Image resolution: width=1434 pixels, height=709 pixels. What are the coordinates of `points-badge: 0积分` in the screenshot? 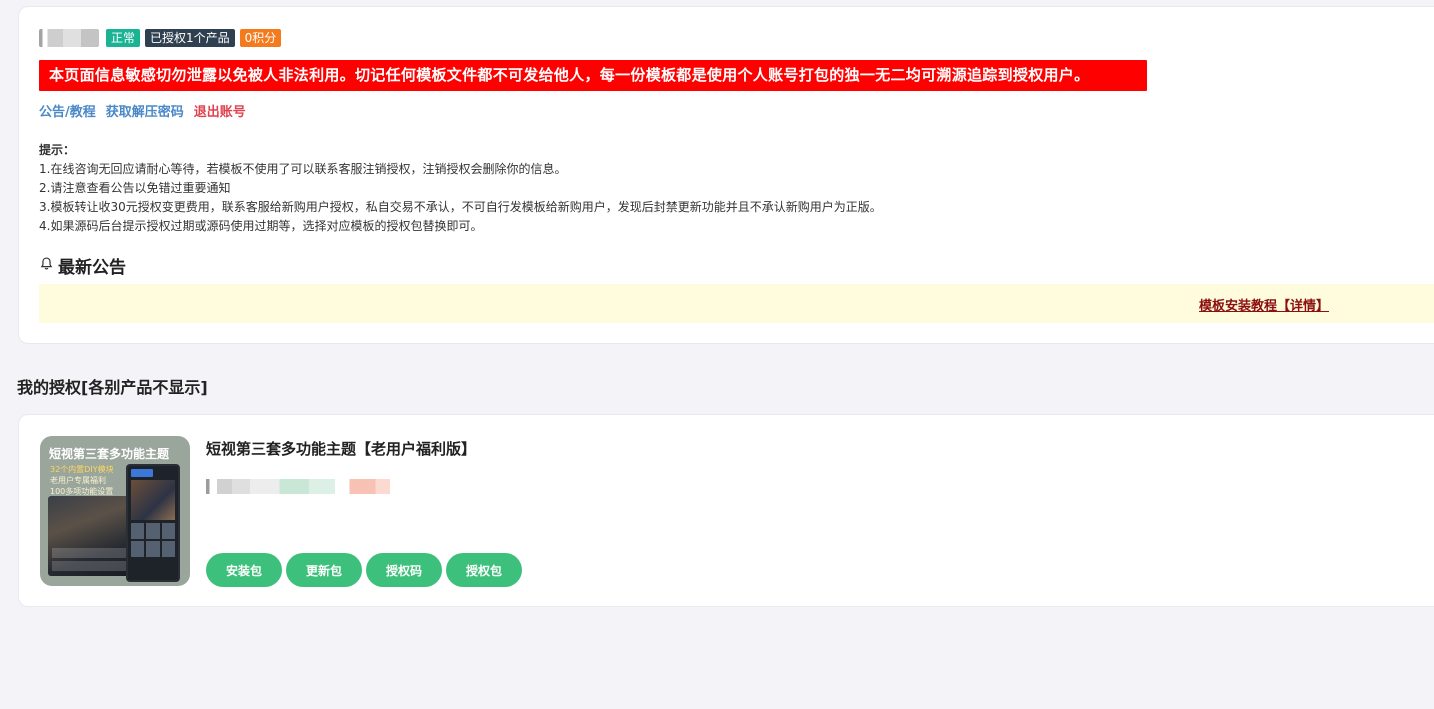 It's located at (260, 38).